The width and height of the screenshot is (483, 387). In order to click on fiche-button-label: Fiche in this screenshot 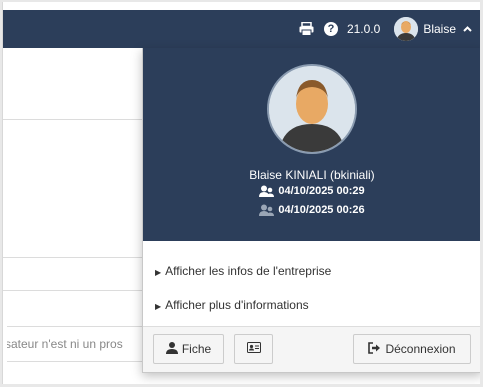, I will do `click(196, 349)`.